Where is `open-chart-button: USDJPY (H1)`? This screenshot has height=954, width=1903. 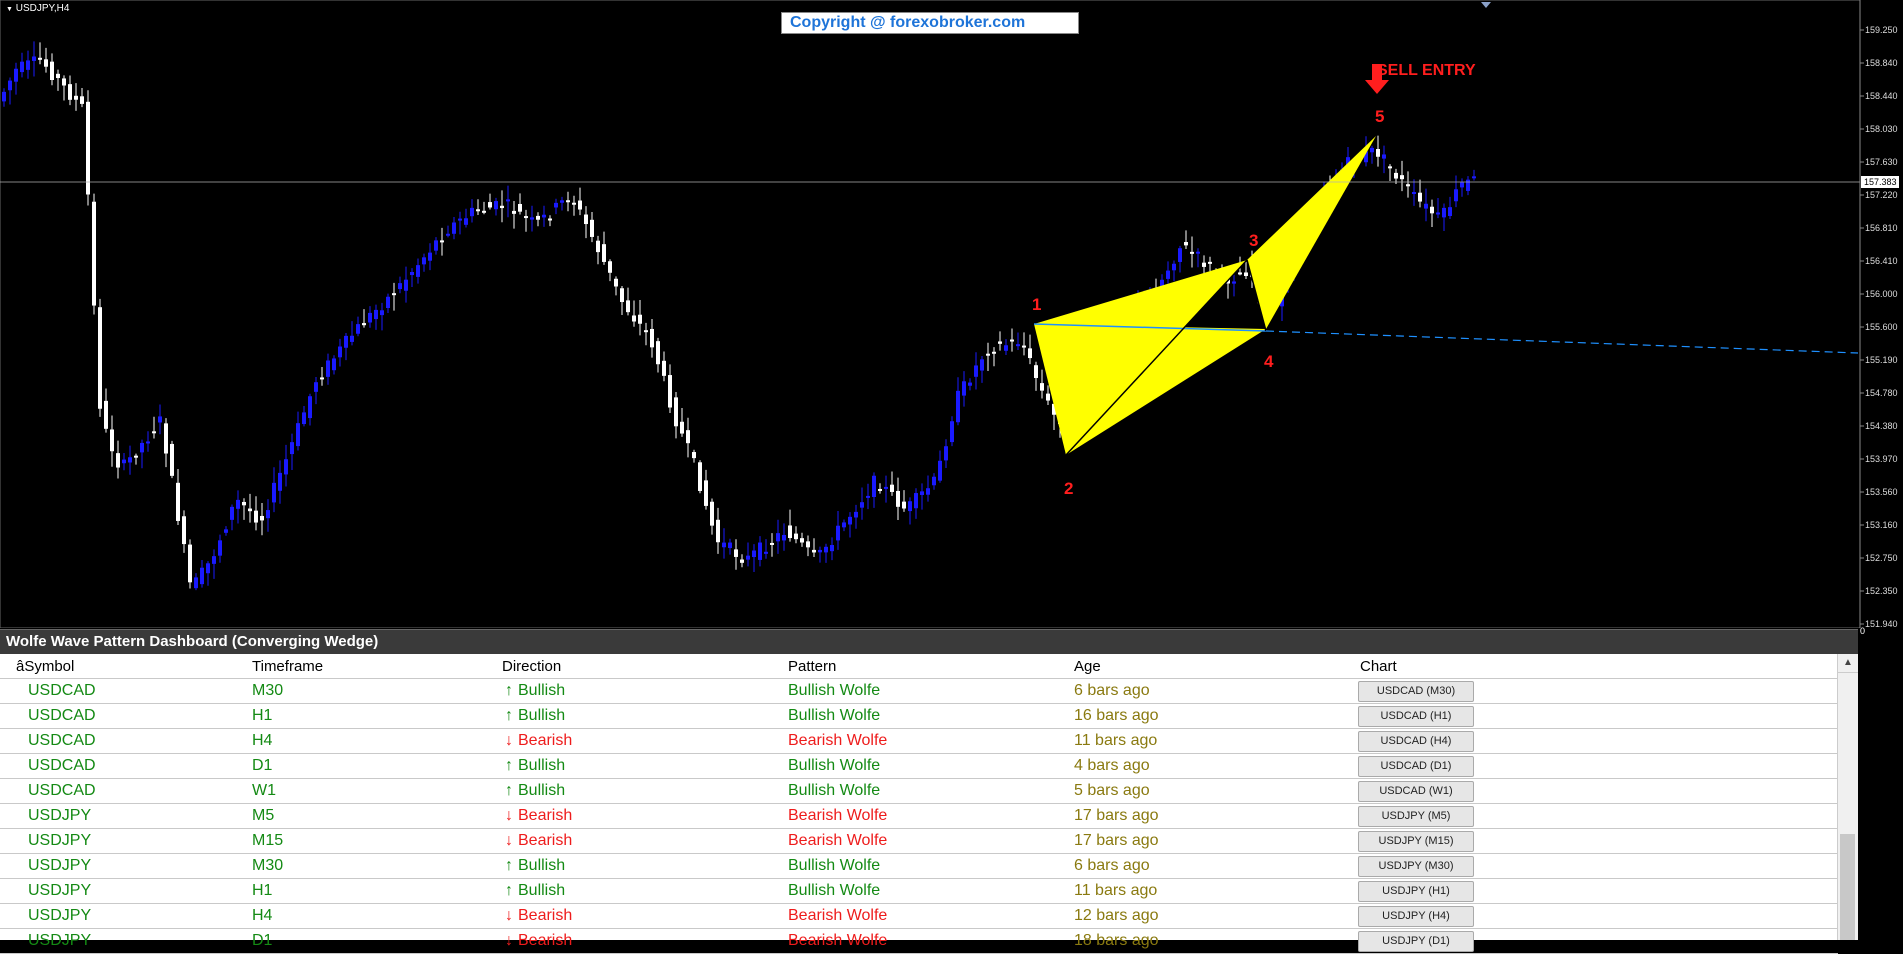 open-chart-button: USDJPY (H1) is located at coordinates (1416, 891).